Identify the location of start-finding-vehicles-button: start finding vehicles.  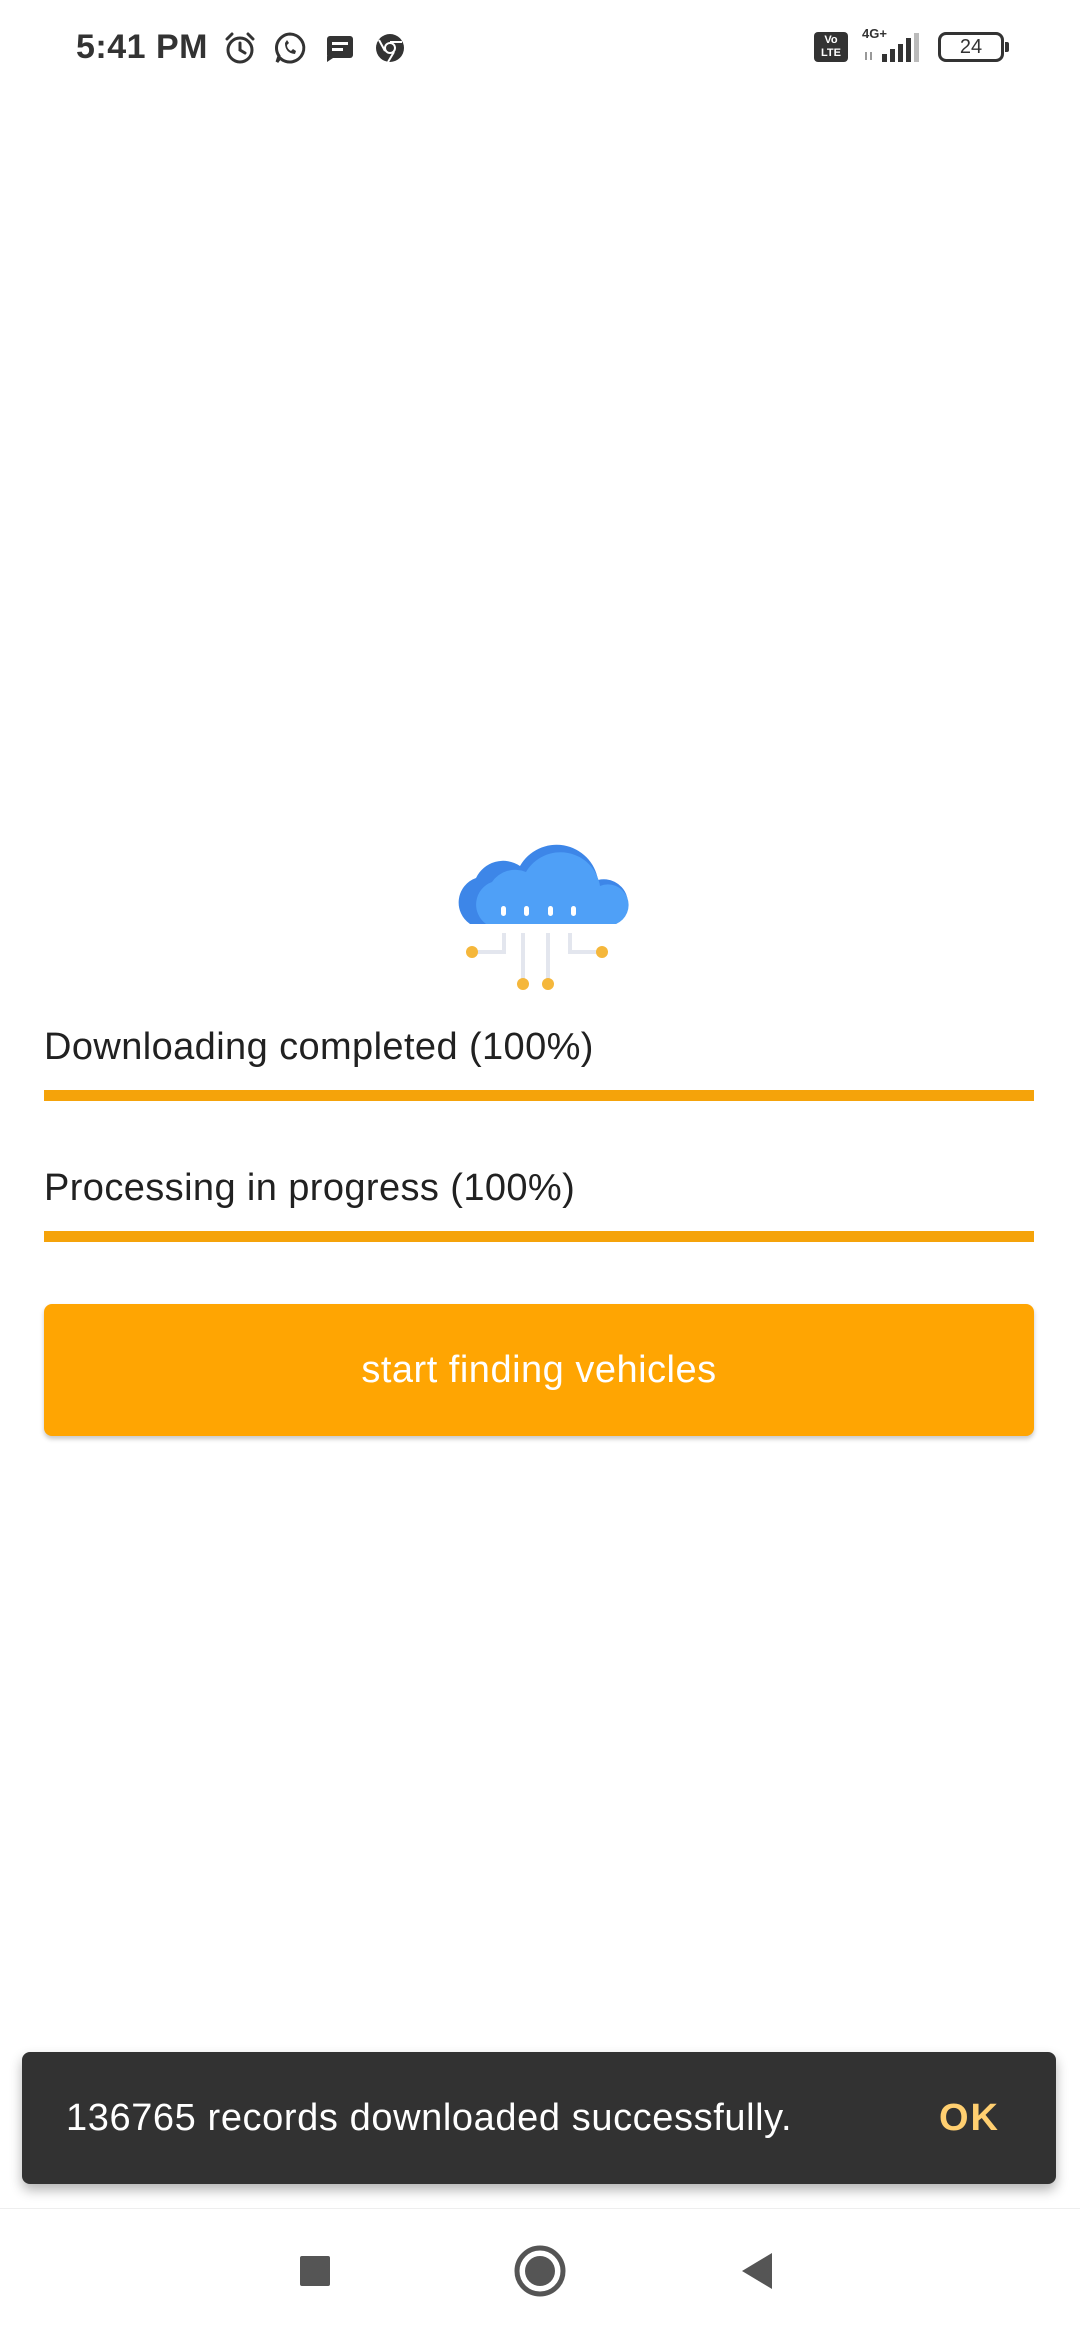
(539, 1370).